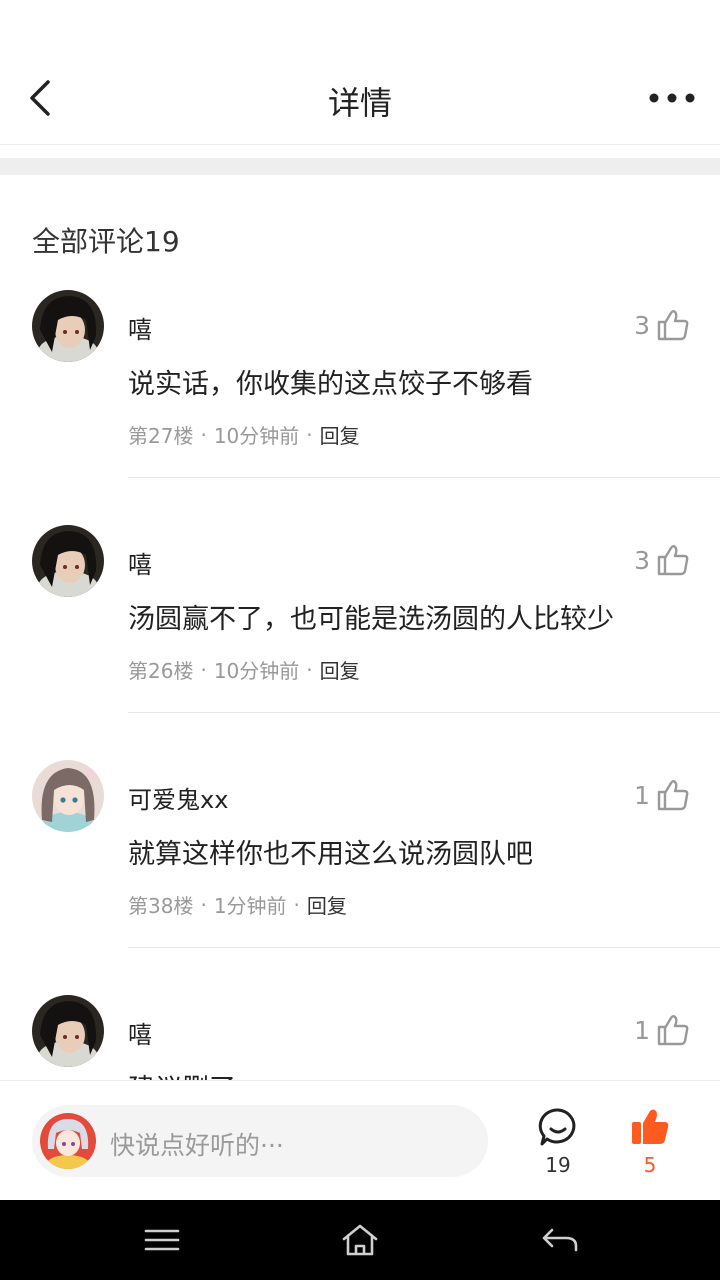 This screenshot has width=720, height=1280. What do you see at coordinates (330, 854) in the screenshot?
I see `comment-text: 就算这样你也不用这么说汤圆队吧` at bounding box center [330, 854].